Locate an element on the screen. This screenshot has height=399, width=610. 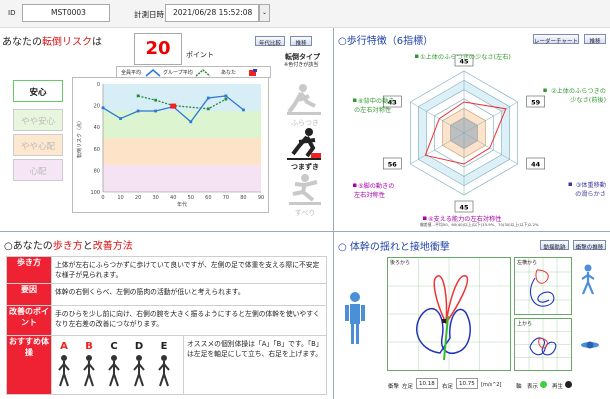
radar-axis-label: ⑤脚の動きの is located at coordinates (376, 186).